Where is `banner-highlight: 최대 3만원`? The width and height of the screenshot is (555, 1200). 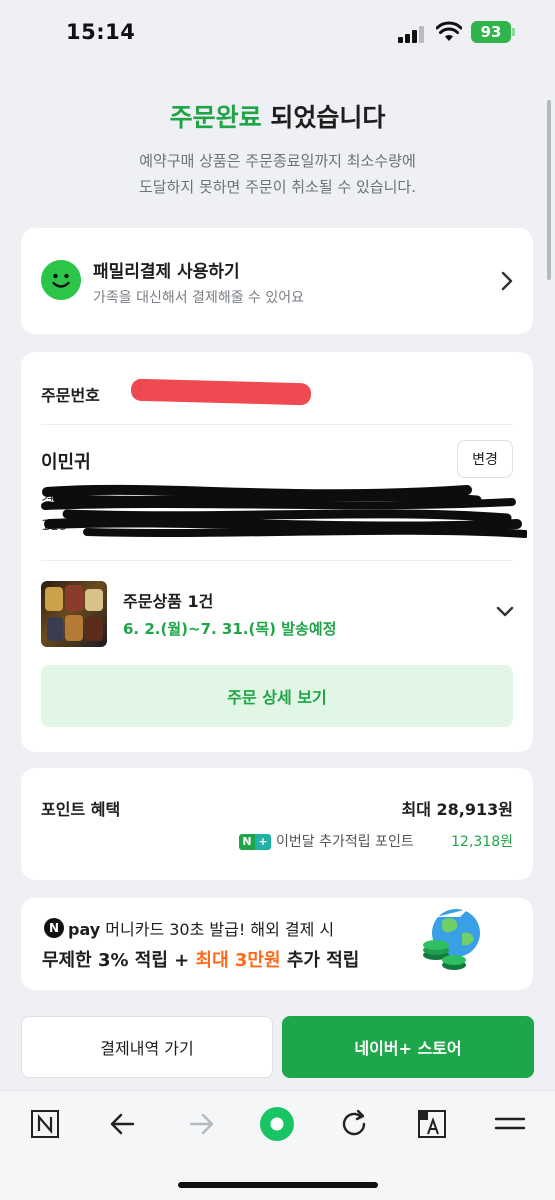 banner-highlight: 최대 3만원 is located at coordinates (238, 960).